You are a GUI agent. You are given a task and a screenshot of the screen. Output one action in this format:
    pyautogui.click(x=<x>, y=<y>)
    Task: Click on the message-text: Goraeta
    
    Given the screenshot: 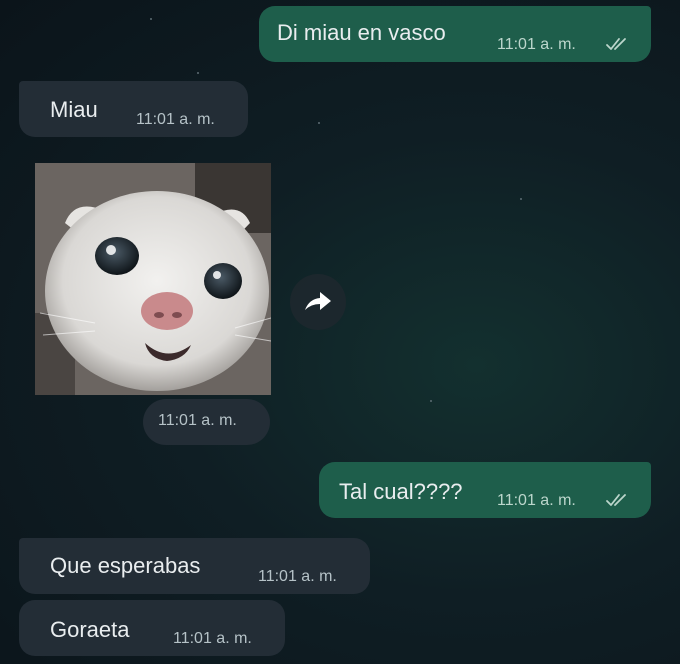 What is the action you would take?
    pyautogui.click(x=90, y=629)
    